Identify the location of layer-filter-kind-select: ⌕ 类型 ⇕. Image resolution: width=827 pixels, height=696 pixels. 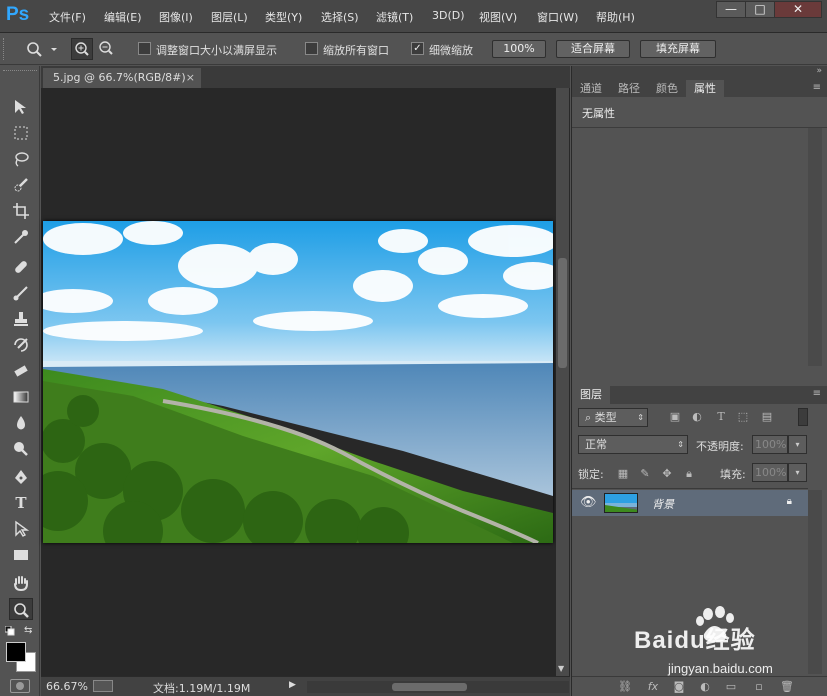
(613, 417).